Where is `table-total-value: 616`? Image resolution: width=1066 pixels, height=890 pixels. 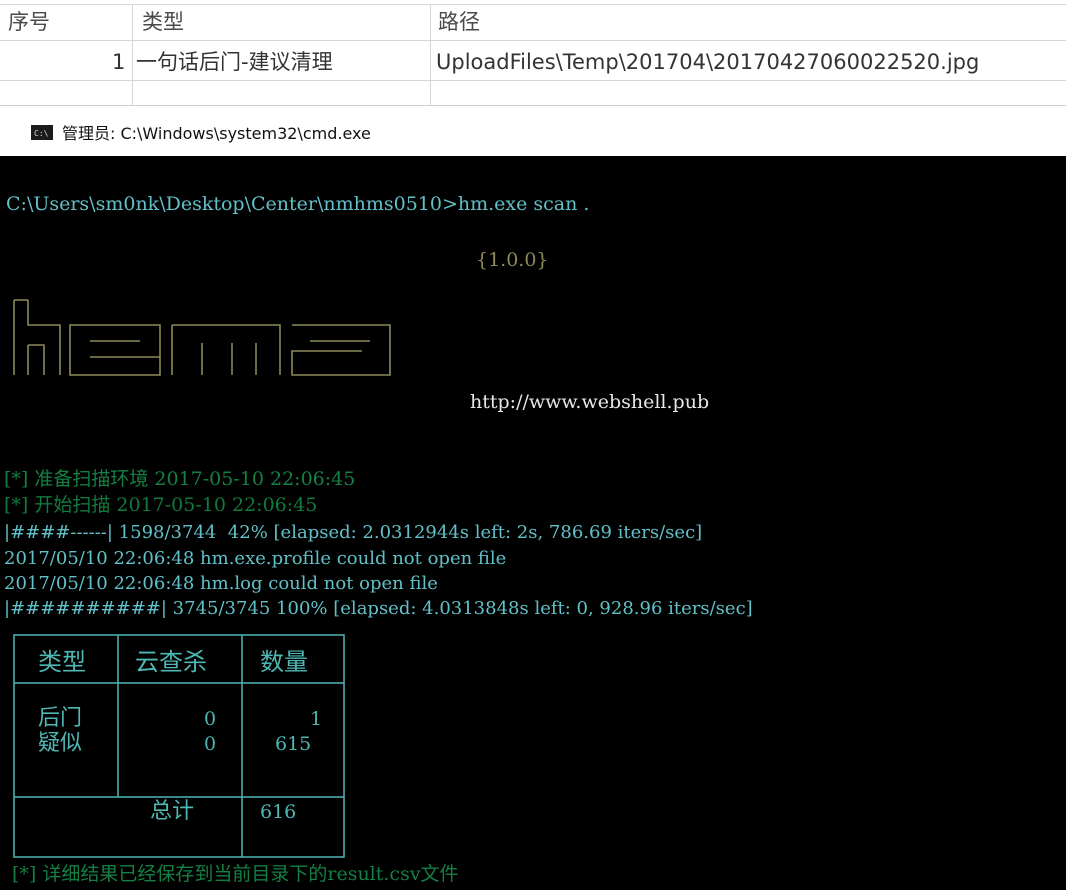 table-total-value: 616 is located at coordinates (278, 812).